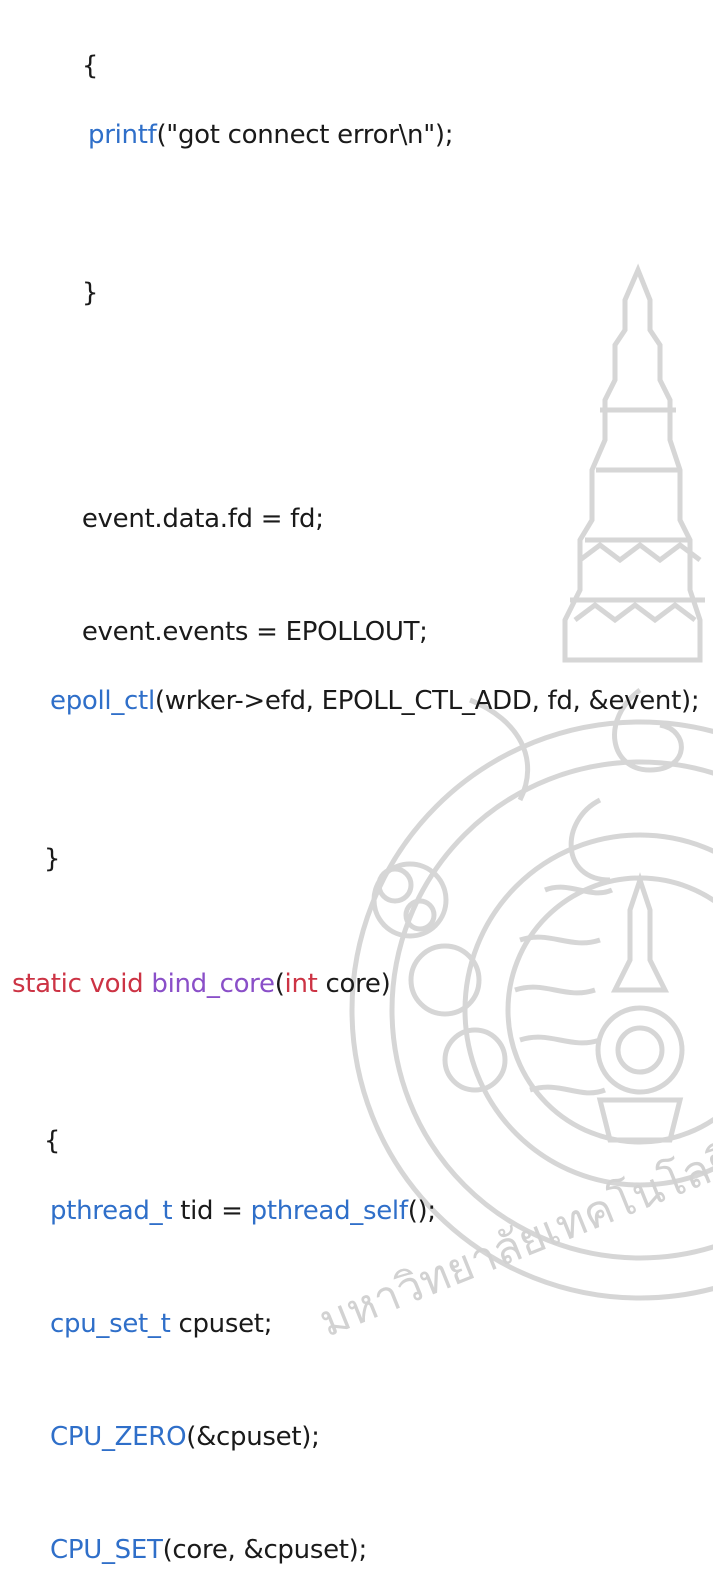  I want to click on keyword-void: void, so click(116, 984).